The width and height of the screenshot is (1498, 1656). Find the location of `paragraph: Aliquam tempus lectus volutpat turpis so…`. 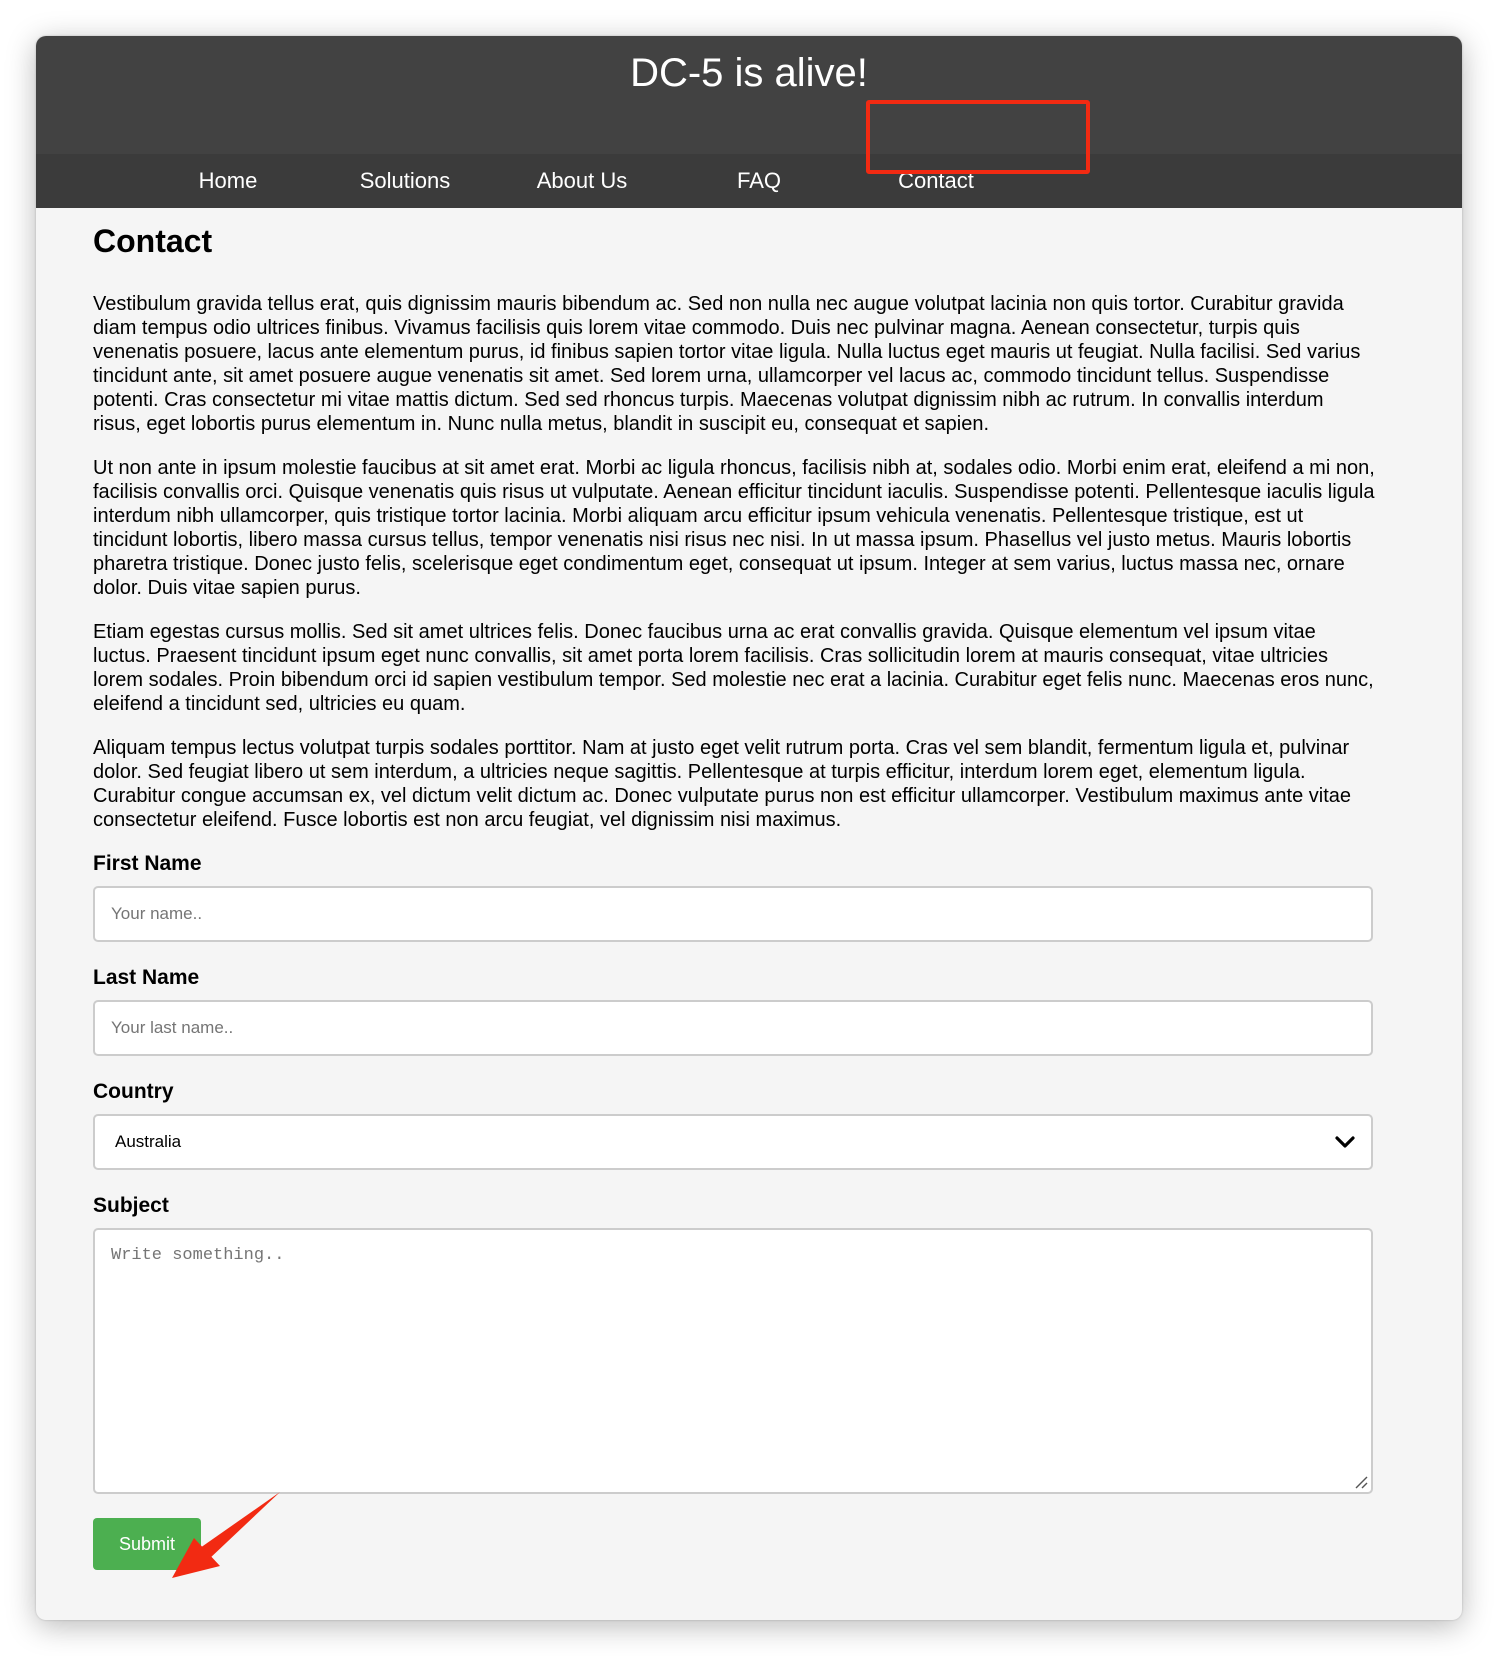

paragraph: Aliquam tempus lectus volutpat turpis so… is located at coordinates (722, 784).